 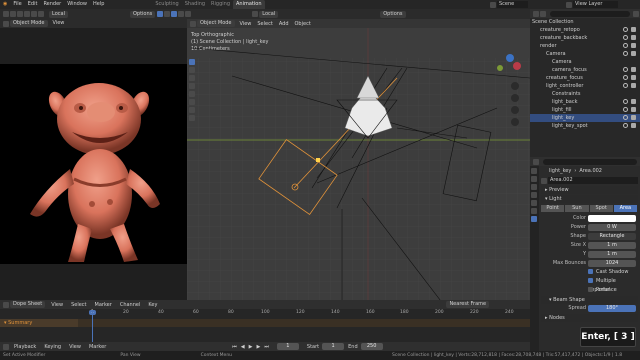 I want to click on select-extend-icon, so click(x=27, y=14).